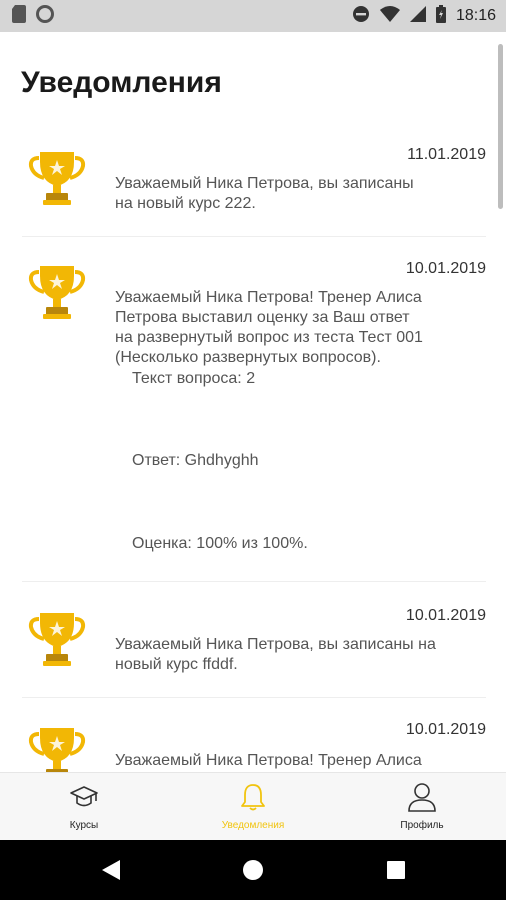 The height and width of the screenshot is (900, 506). What do you see at coordinates (111, 872) in the screenshot?
I see `back-icon` at bounding box center [111, 872].